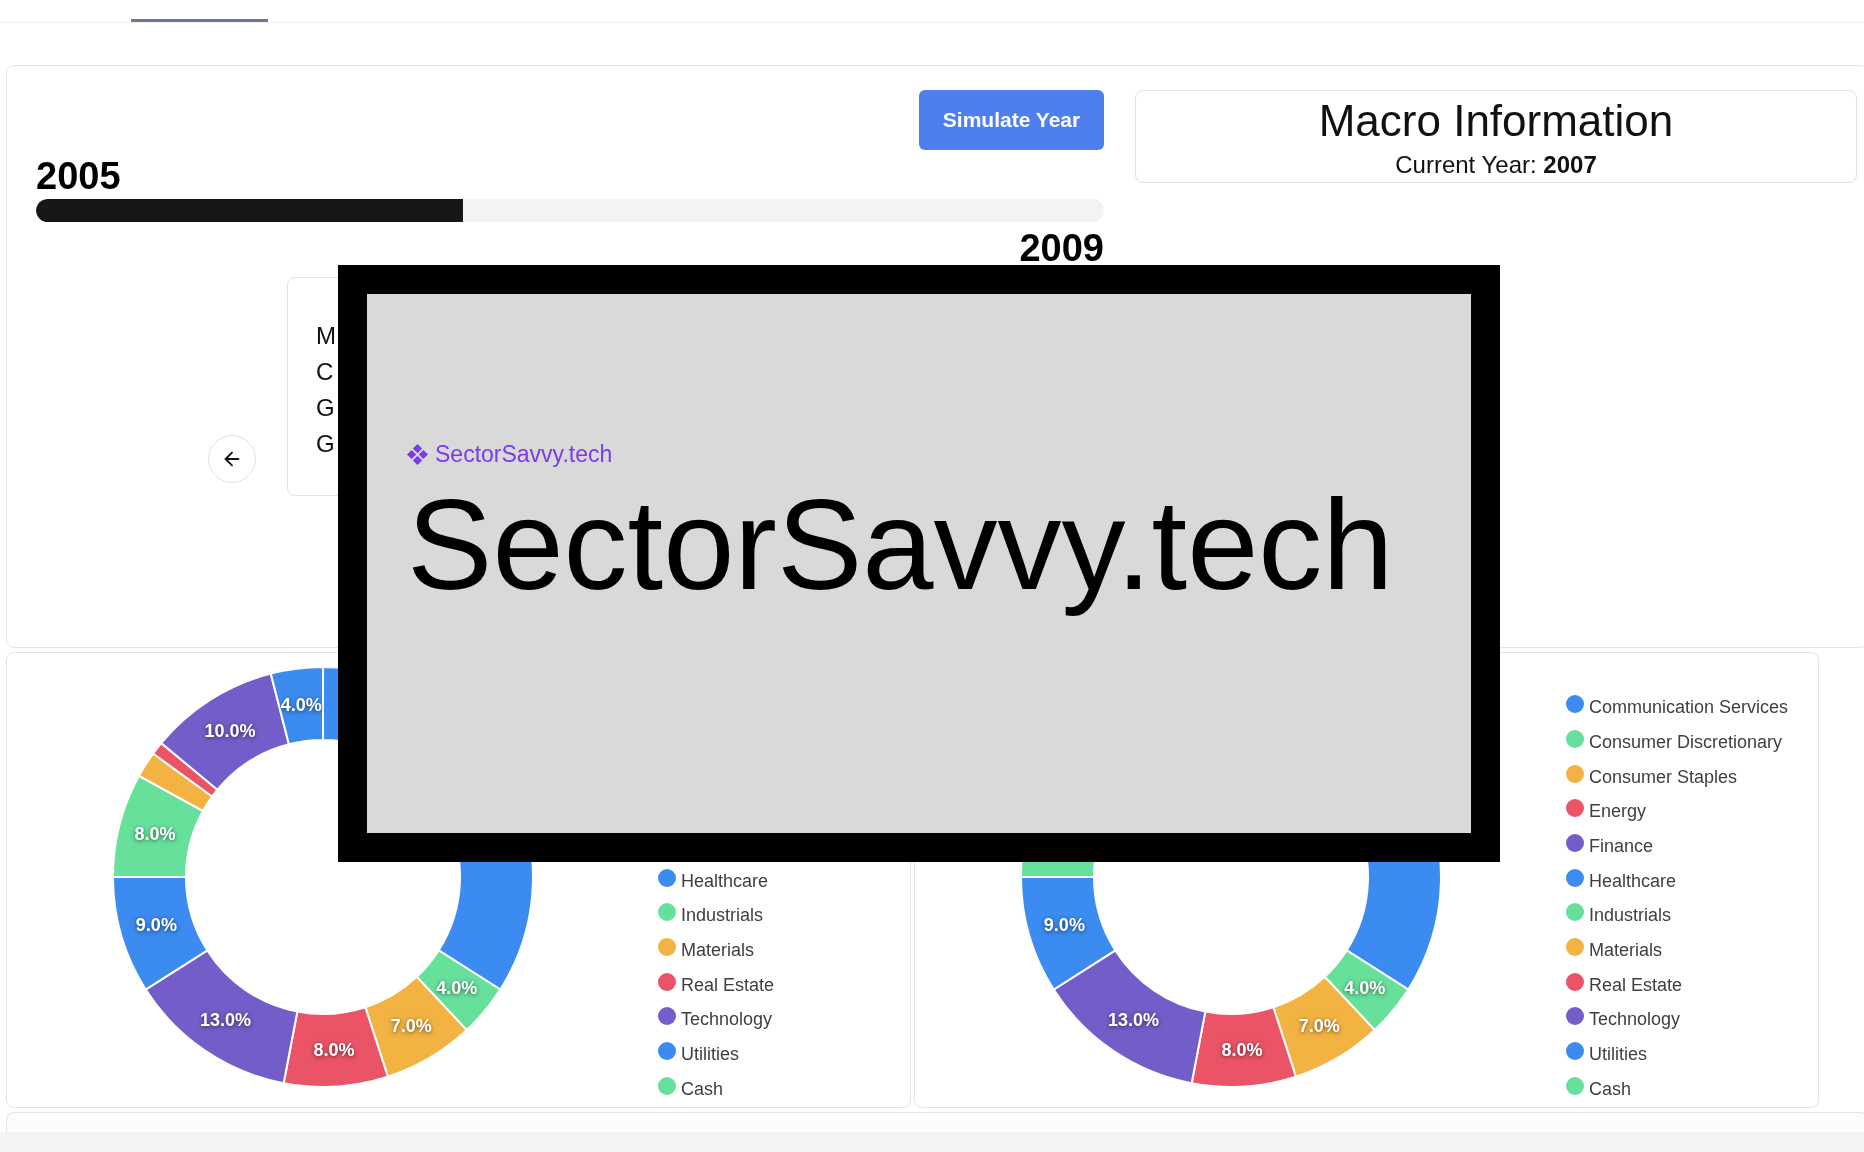 The width and height of the screenshot is (1864, 1152). Describe the element at coordinates (1496, 165) in the screenshot. I see `current-year-text: Current Year: 2007` at that location.